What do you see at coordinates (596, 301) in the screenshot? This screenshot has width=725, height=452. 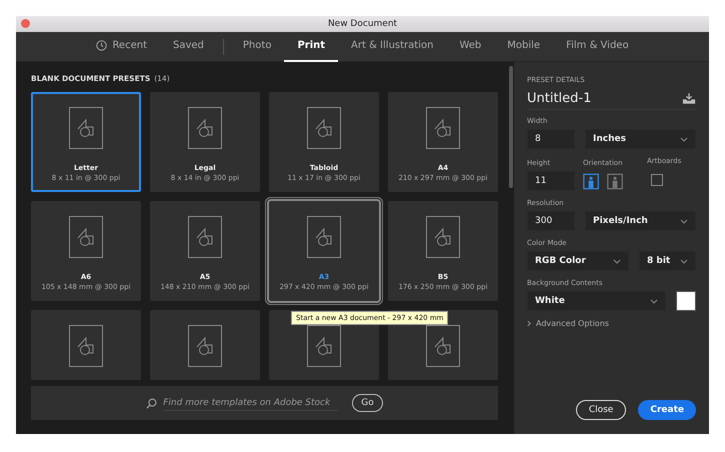 I see `background-dropdown: White` at bounding box center [596, 301].